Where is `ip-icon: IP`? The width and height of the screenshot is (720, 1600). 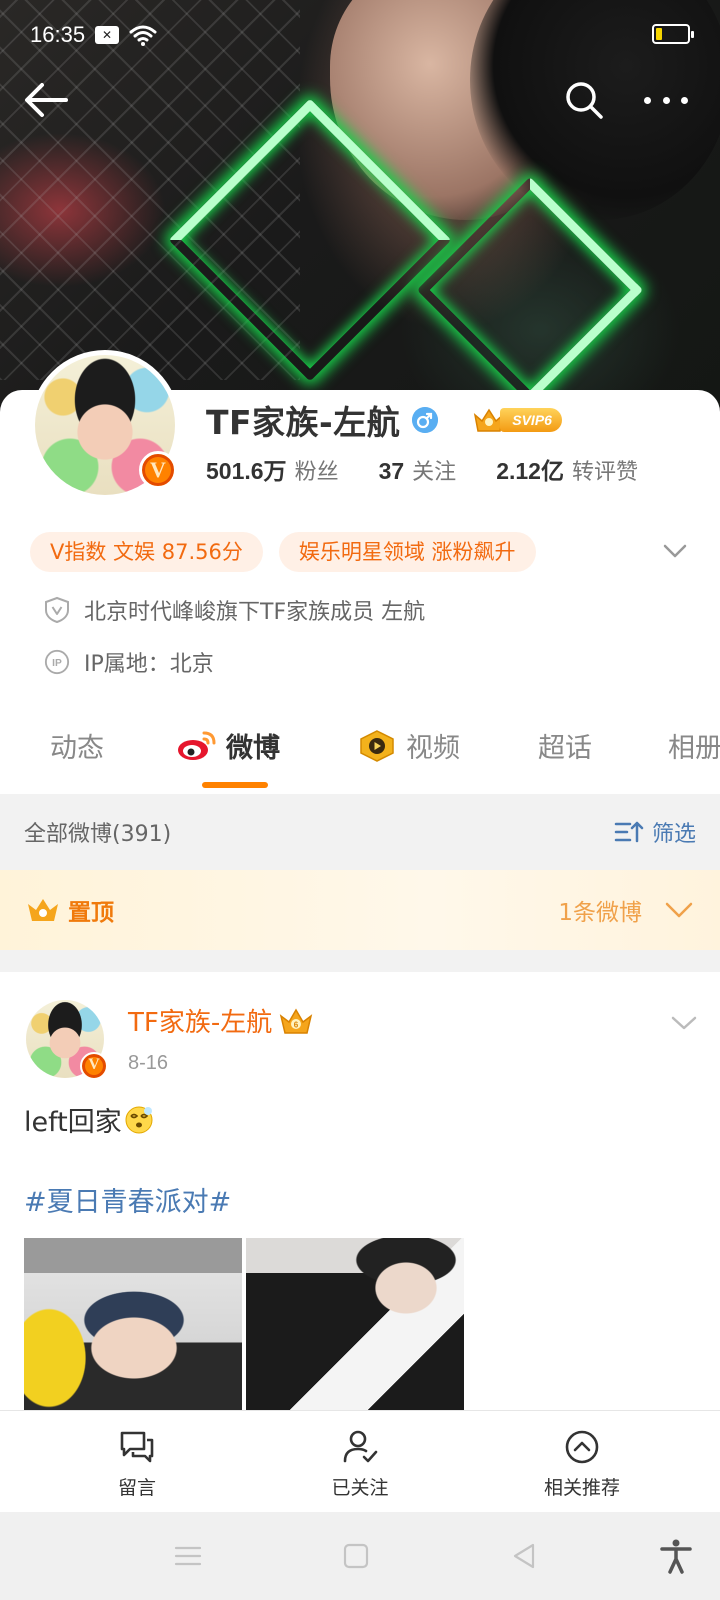
ip-icon: IP is located at coordinates (57, 662).